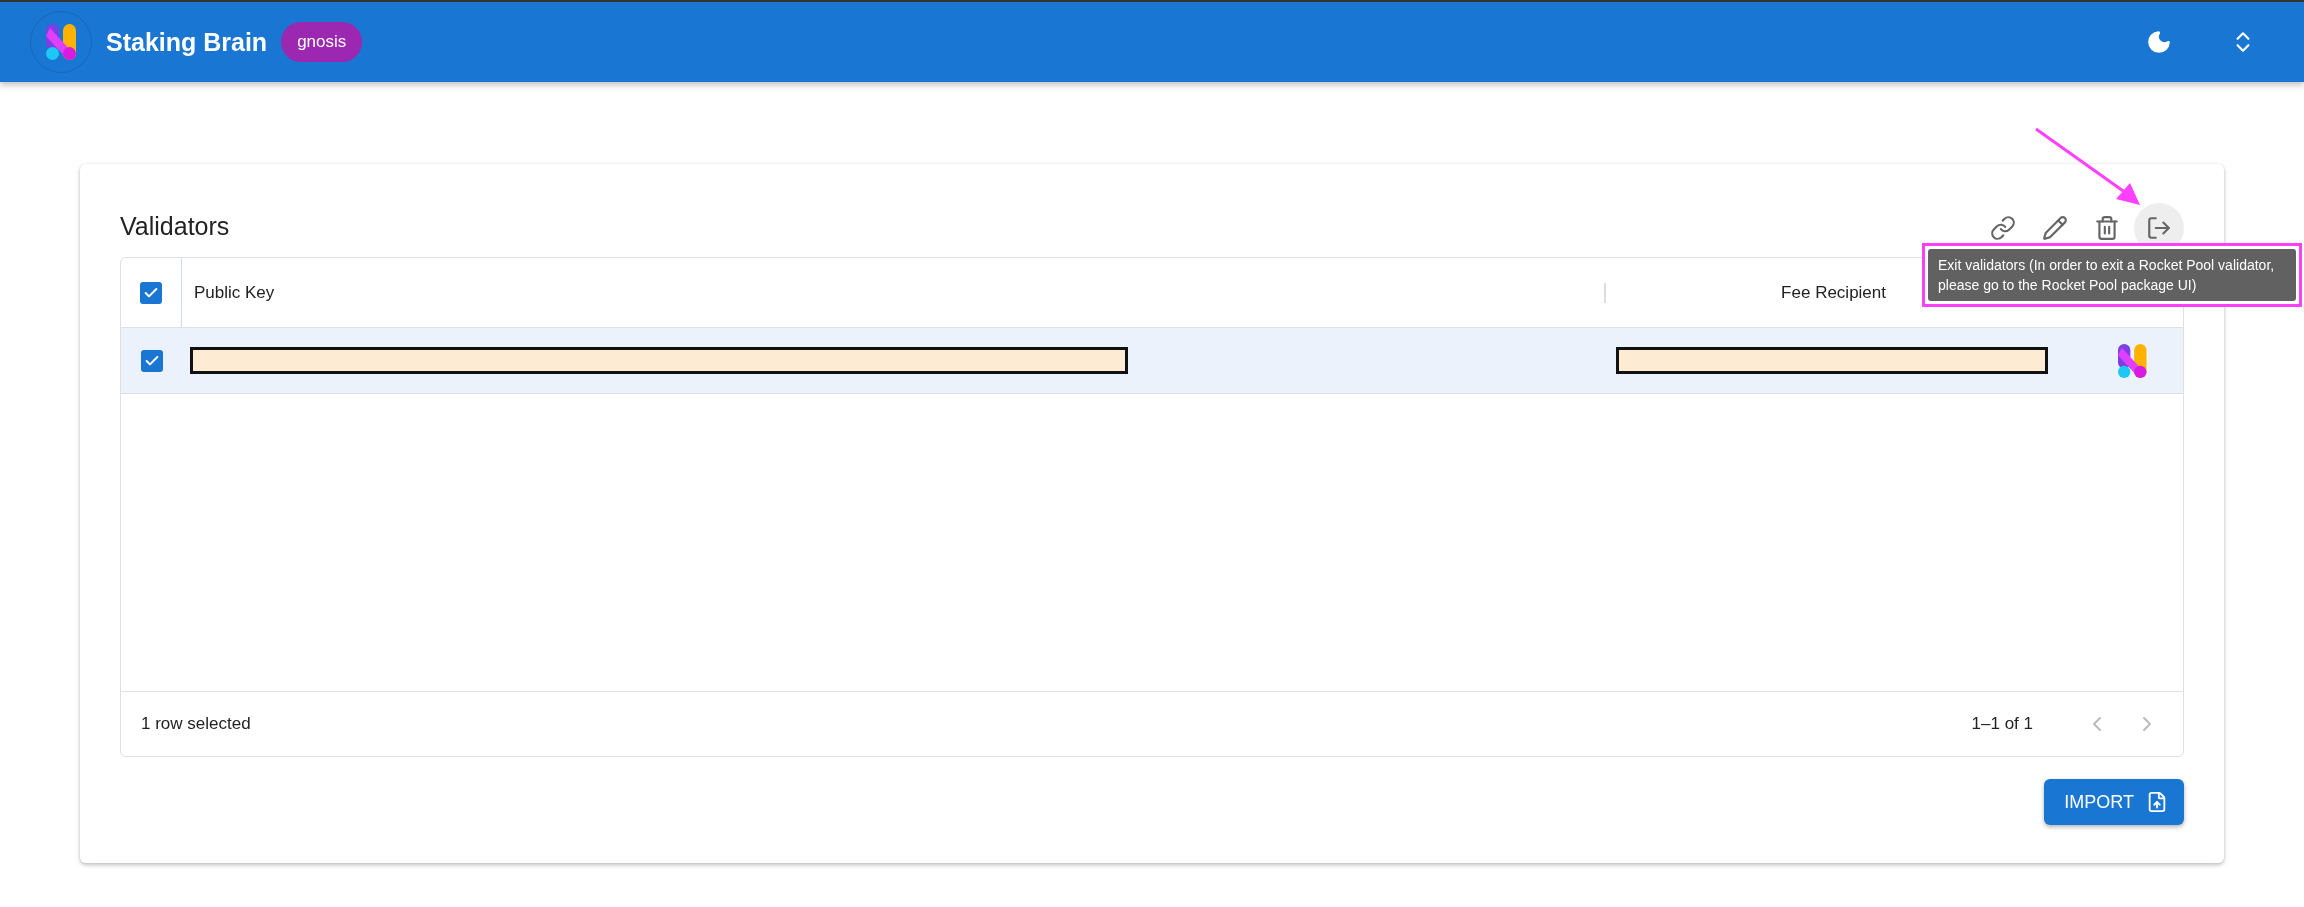 This screenshot has width=2304, height=907. I want to click on selection-count: 1 row selected, so click(196, 724).